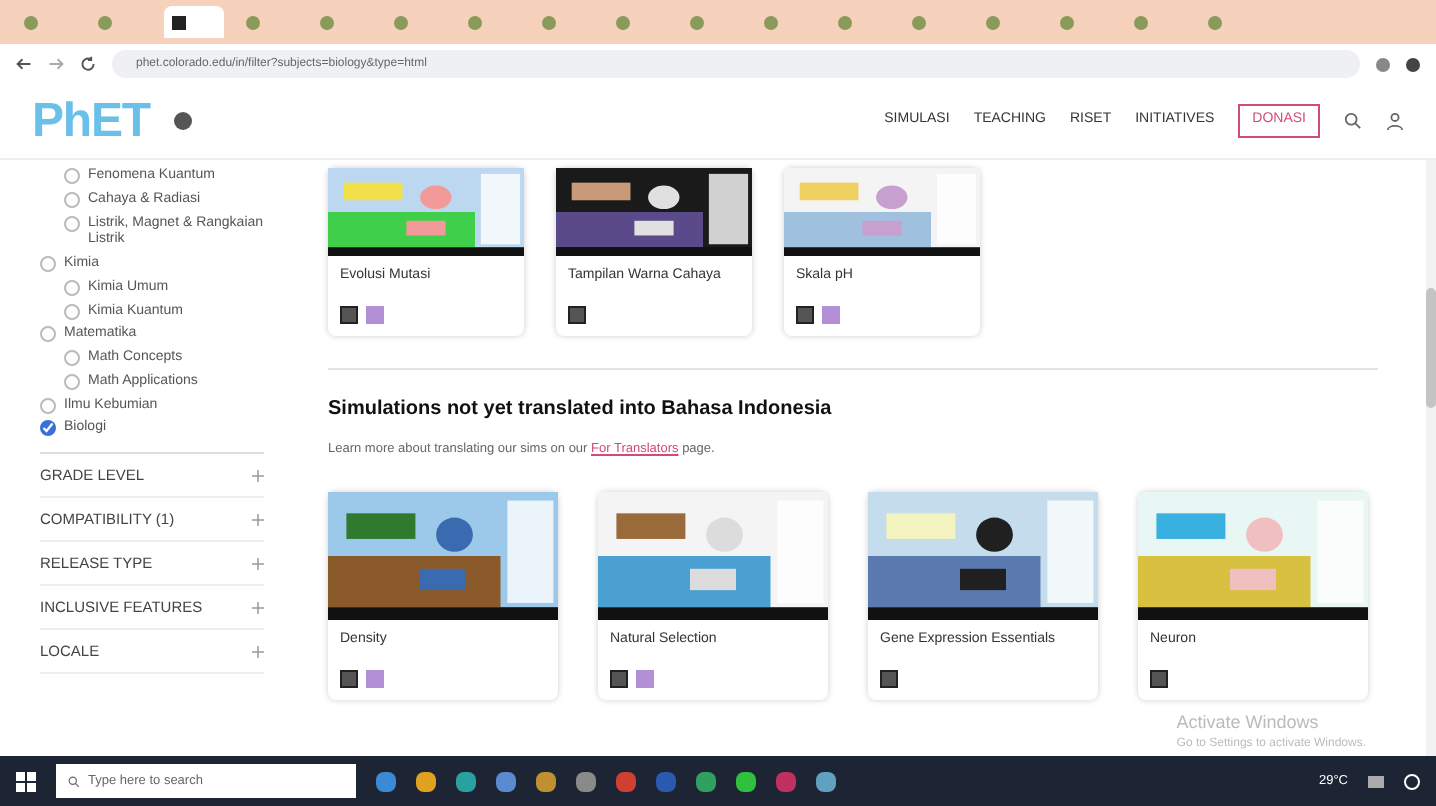 Image resolution: width=1436 pixels, height=806 pixels. I want to click on forward-icon, so click(56, 64).